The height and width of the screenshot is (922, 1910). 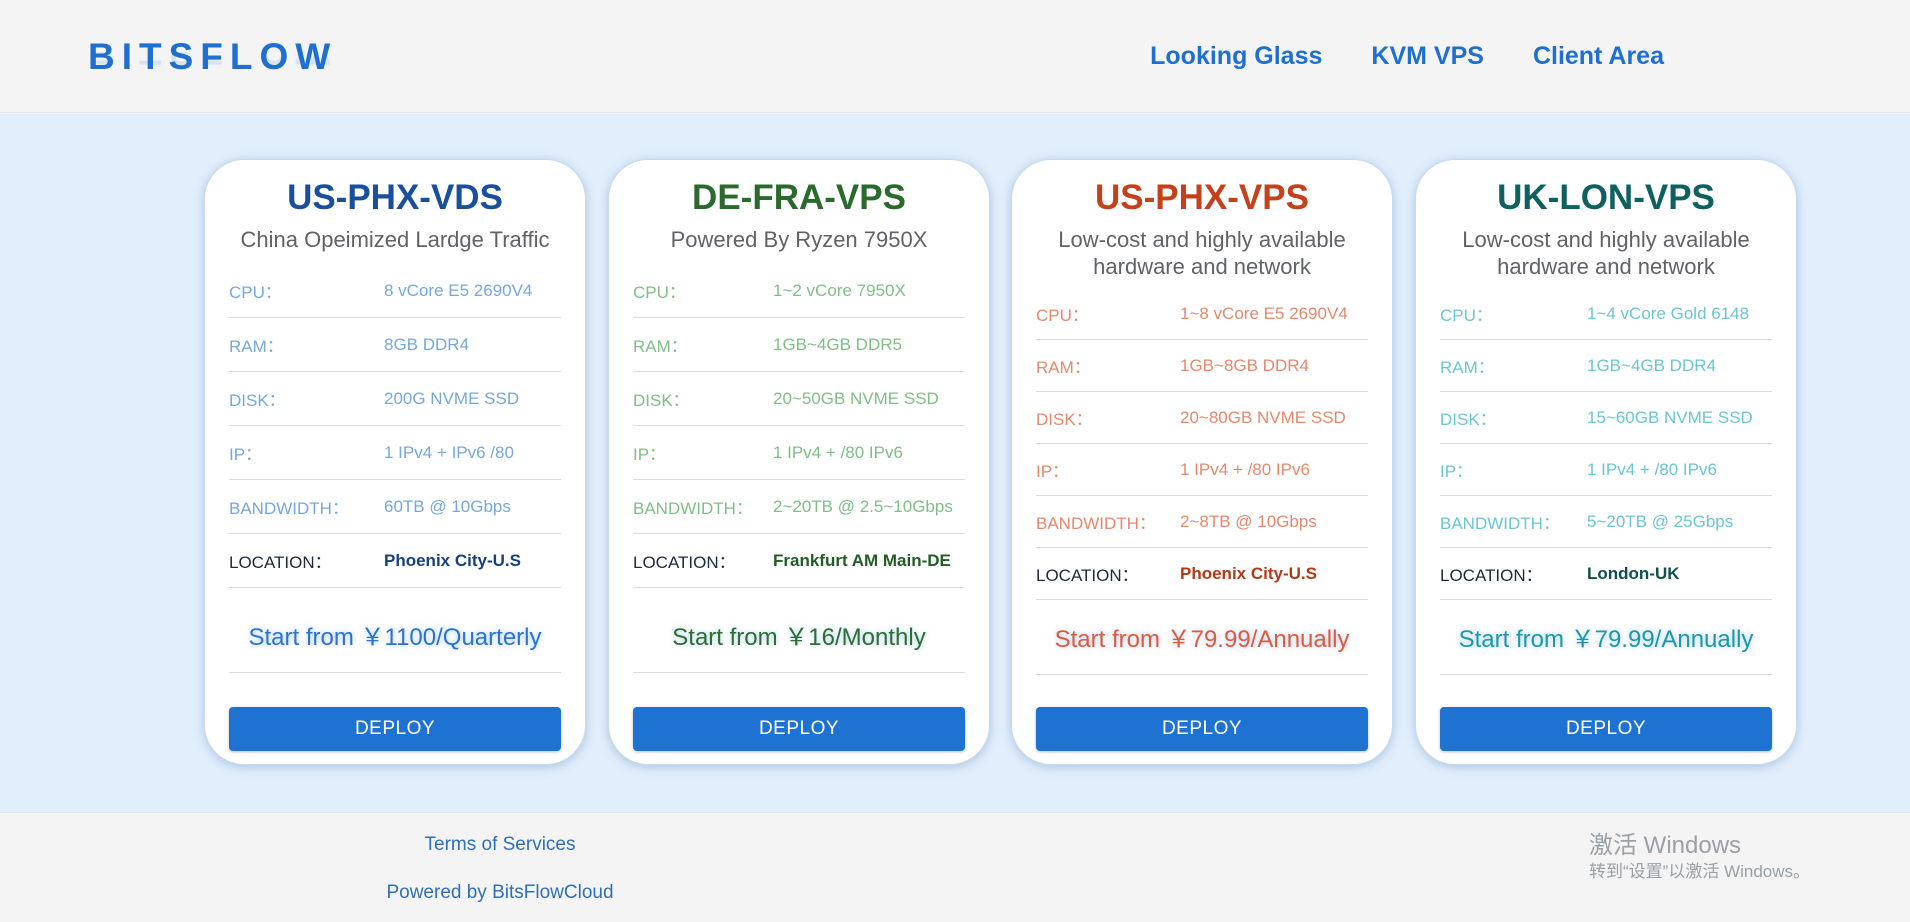 I want to click on spec-row-bandwidth: BANDWIDTH： 2~8TB @ 10Gbps, so click(x=1202, y=522).